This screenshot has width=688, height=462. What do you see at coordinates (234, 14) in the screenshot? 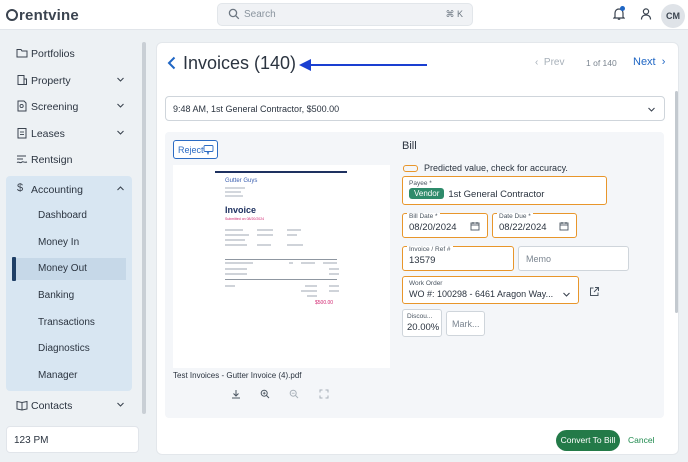
I see `search-icon` at bounding box center [234, 14].